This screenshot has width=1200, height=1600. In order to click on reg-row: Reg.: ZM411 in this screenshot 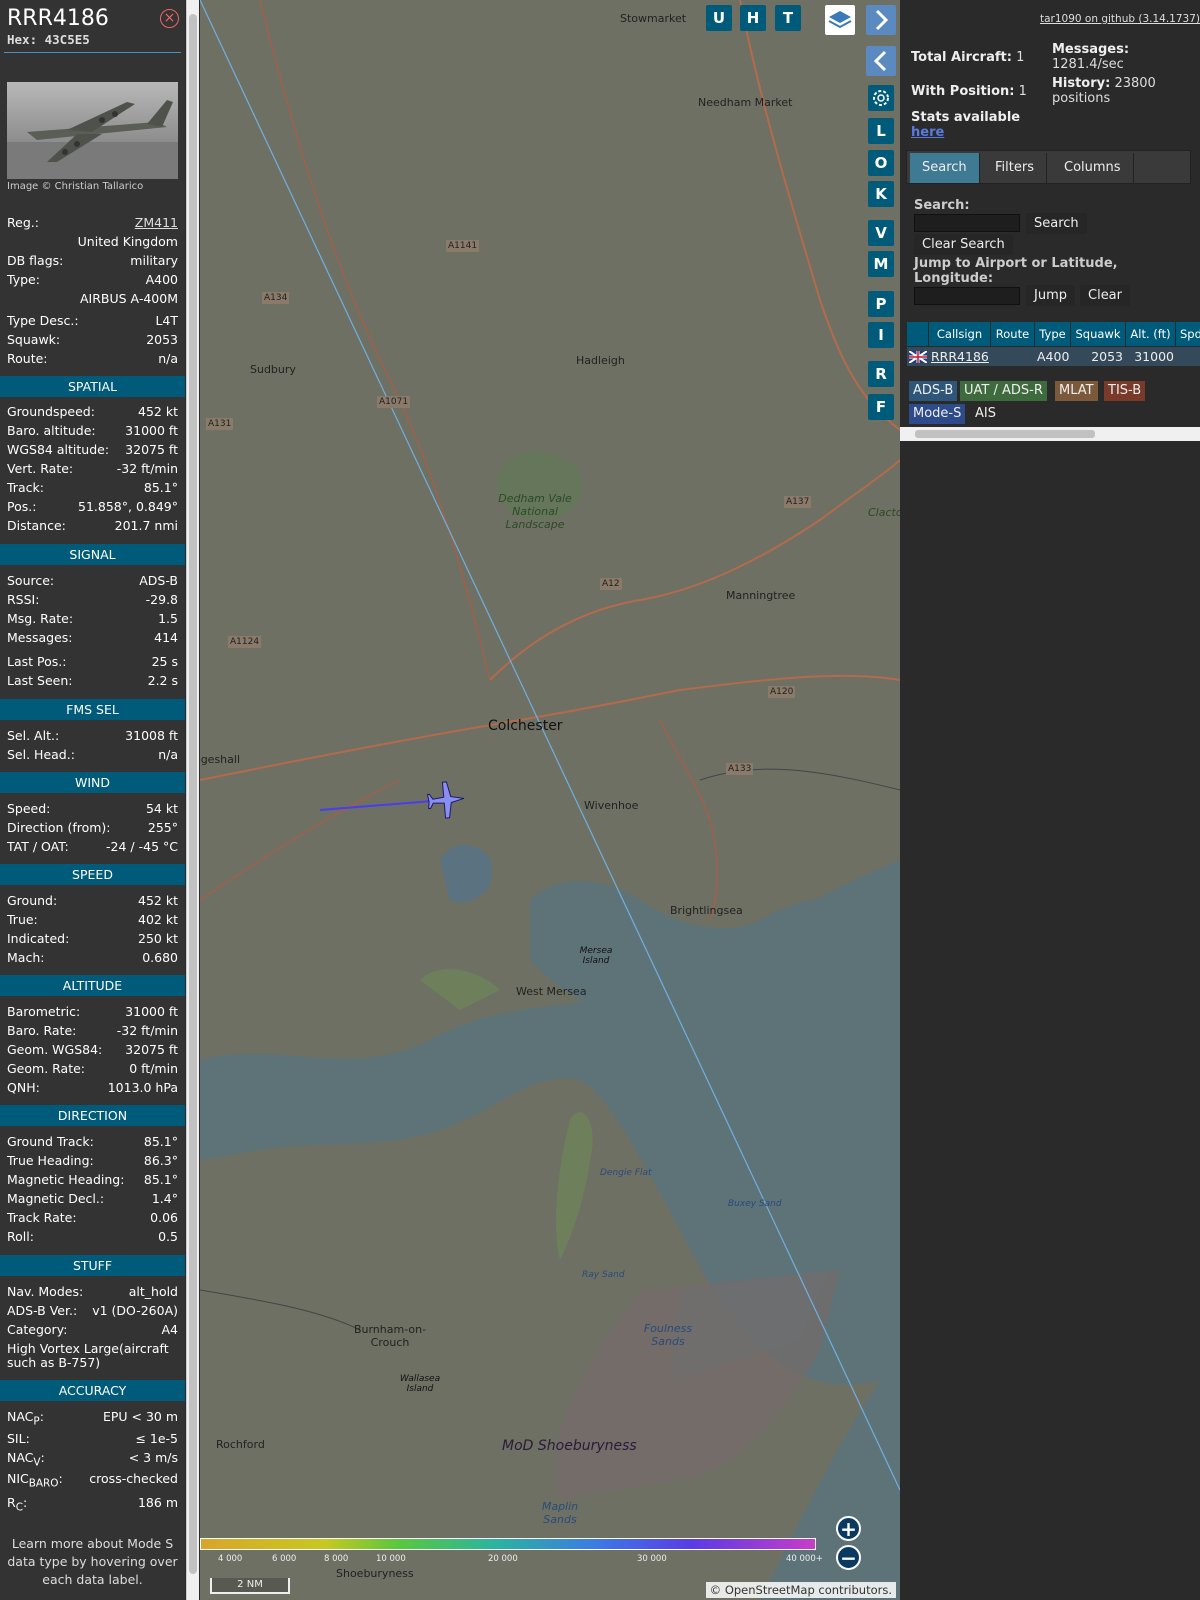, I will do `click(92, 222)`.